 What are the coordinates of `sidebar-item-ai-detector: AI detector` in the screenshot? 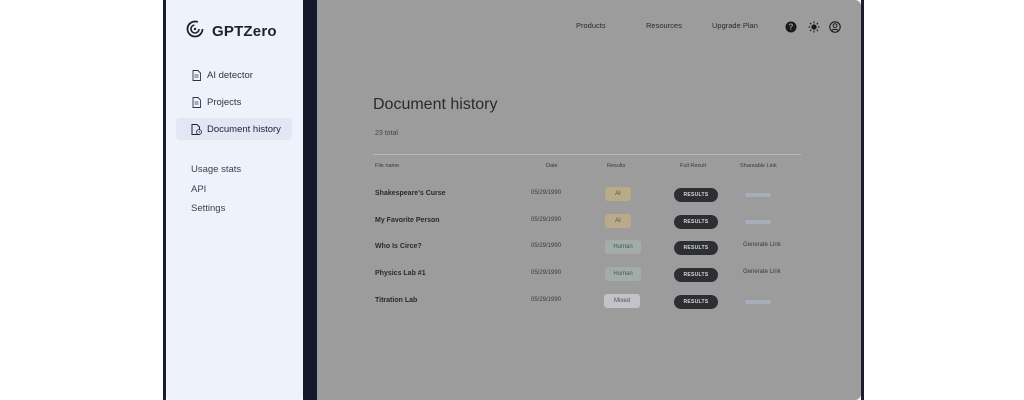 It's located at (234, 75).